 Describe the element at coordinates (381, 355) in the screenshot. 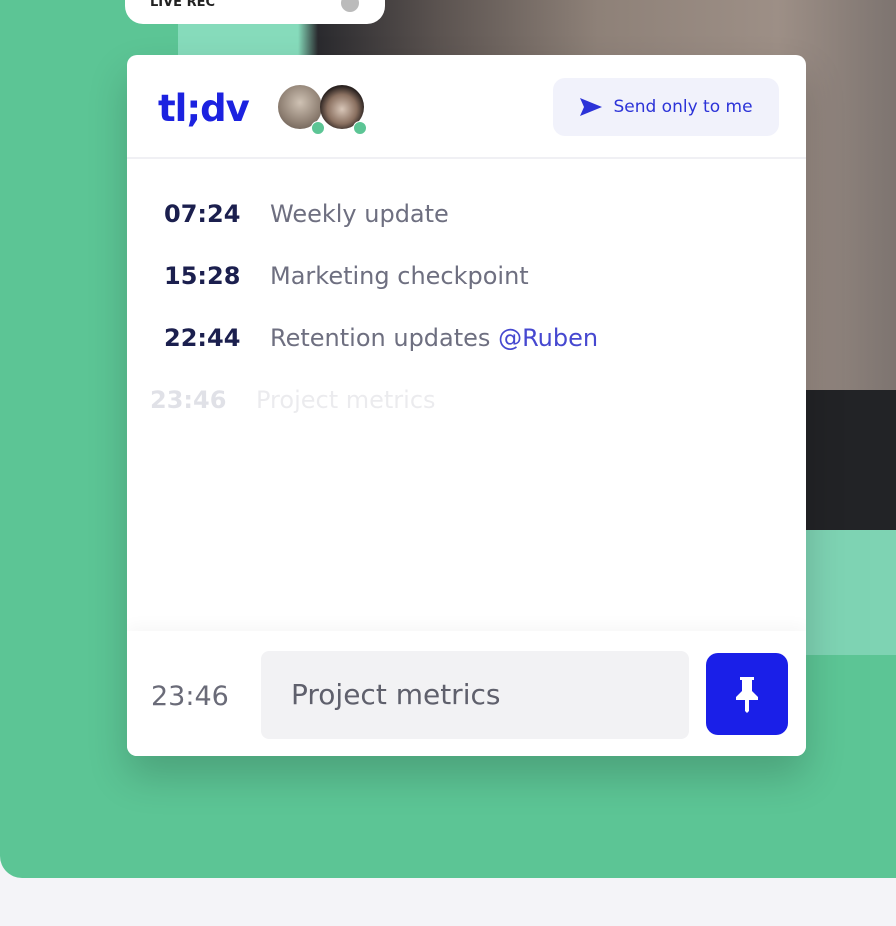

I see `note-item: 22:44 Retention updates @Ruben` at that location.